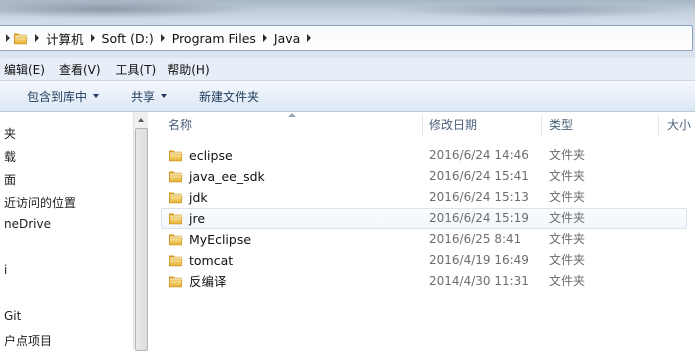  What do you see at coordinates (10, 156) in the screenshot?
I see `nav-item-downloads: 载` at bounding box center [10, 156].